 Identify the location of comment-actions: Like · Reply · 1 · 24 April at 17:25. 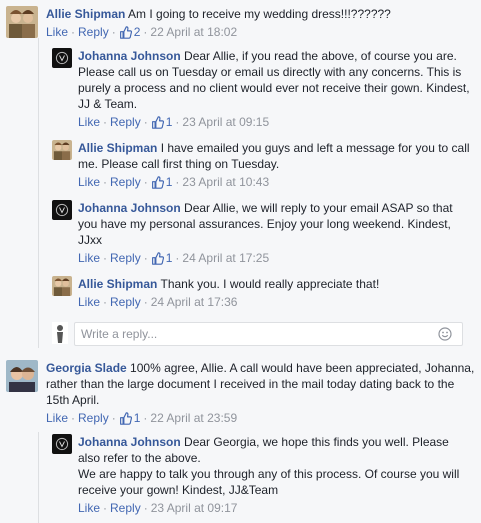
(174, 258).